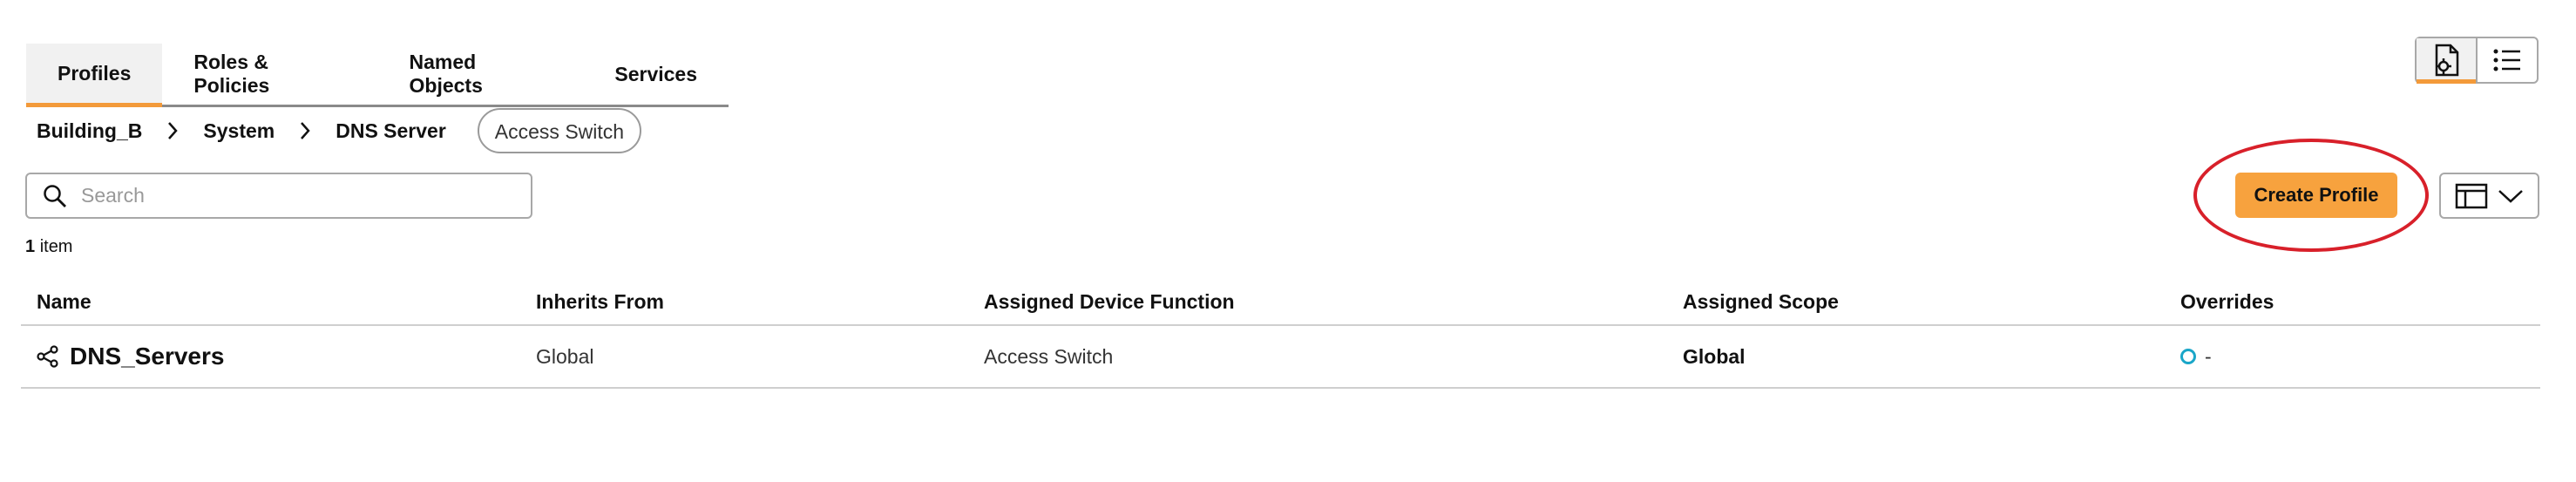 Image resolution: width=2576 pixels, height=482 pixels. What do you see at coordinates (2511, 196) in the screenshot?
I see `chevron-down-icon` at bounding box center [2511, 196].